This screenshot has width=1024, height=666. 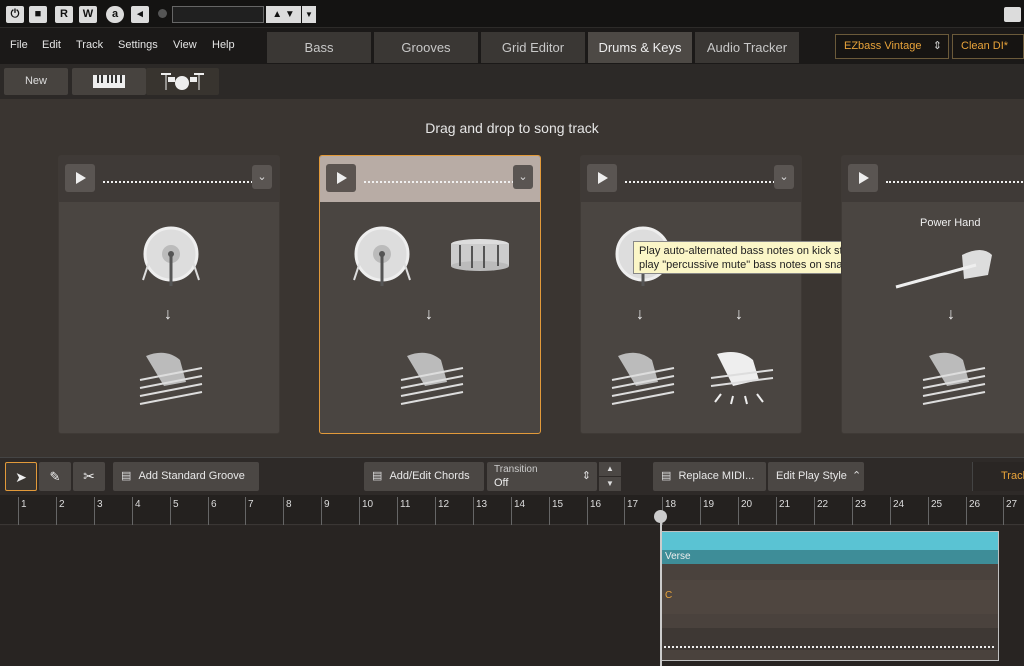 What do you see at coordinates (747, 47) in the screenshot?
I see `tab-audio-tracker: Audio Tracker` at bounding box center [747, 47].